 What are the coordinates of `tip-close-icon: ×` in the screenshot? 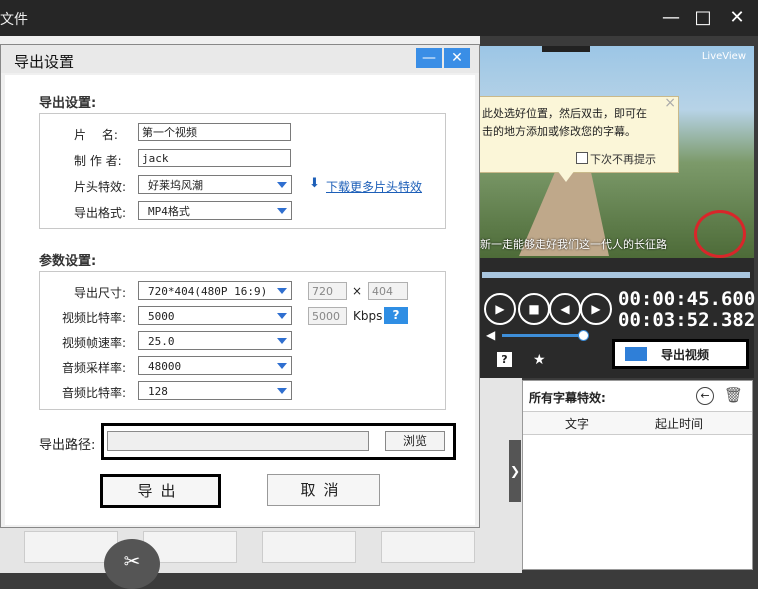 It's located at (670, 103).